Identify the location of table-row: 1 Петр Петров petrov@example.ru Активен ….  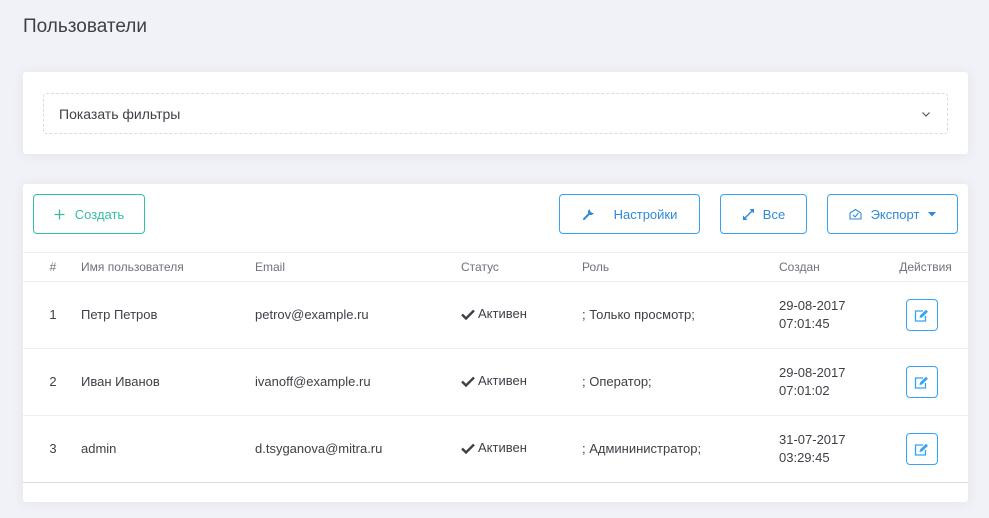
(495, 315).